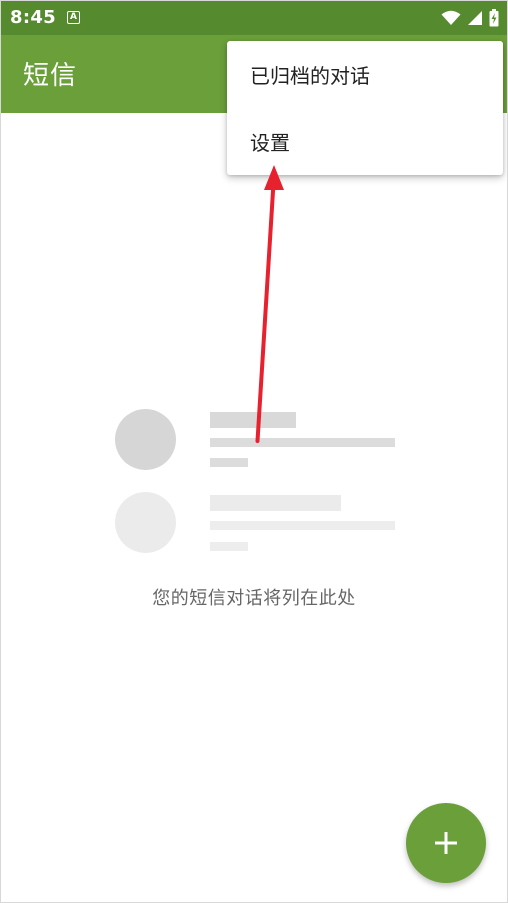 This screenshot has height=903, width=508. I want to click on status-time: 8:45, so click(33, 17).